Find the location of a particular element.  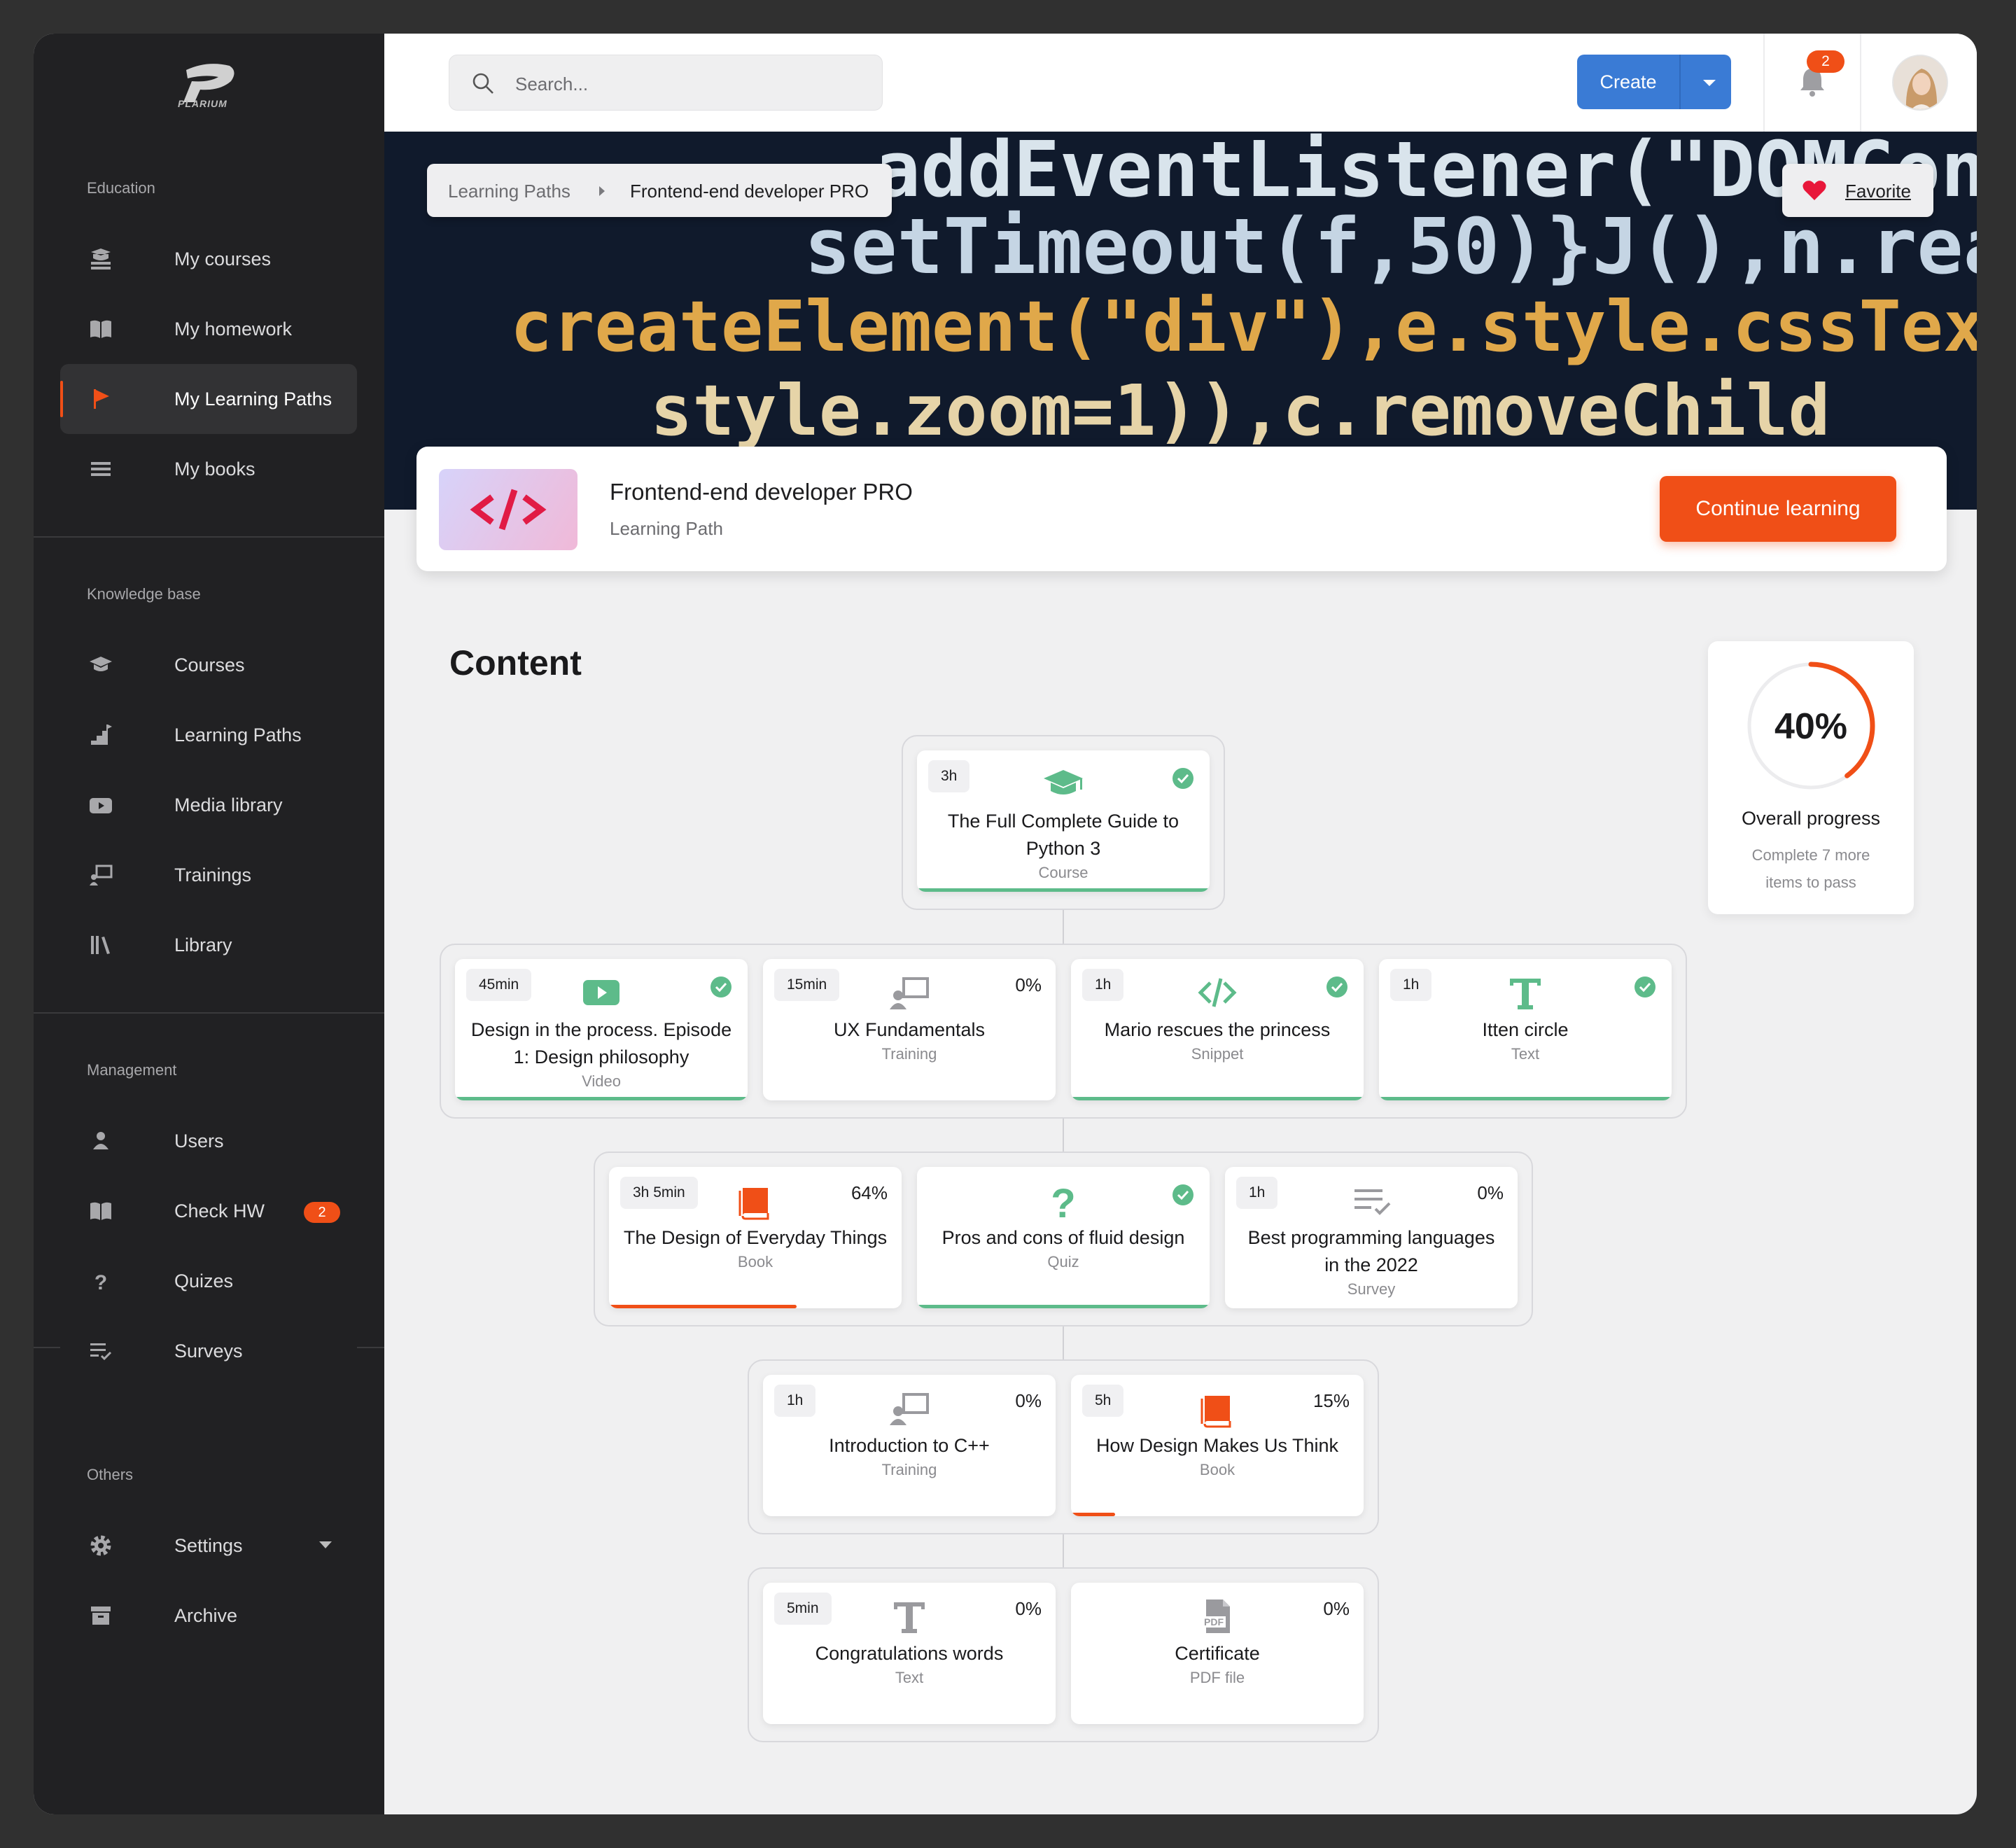

path-thumbnail is located at coordinates (508, 509).